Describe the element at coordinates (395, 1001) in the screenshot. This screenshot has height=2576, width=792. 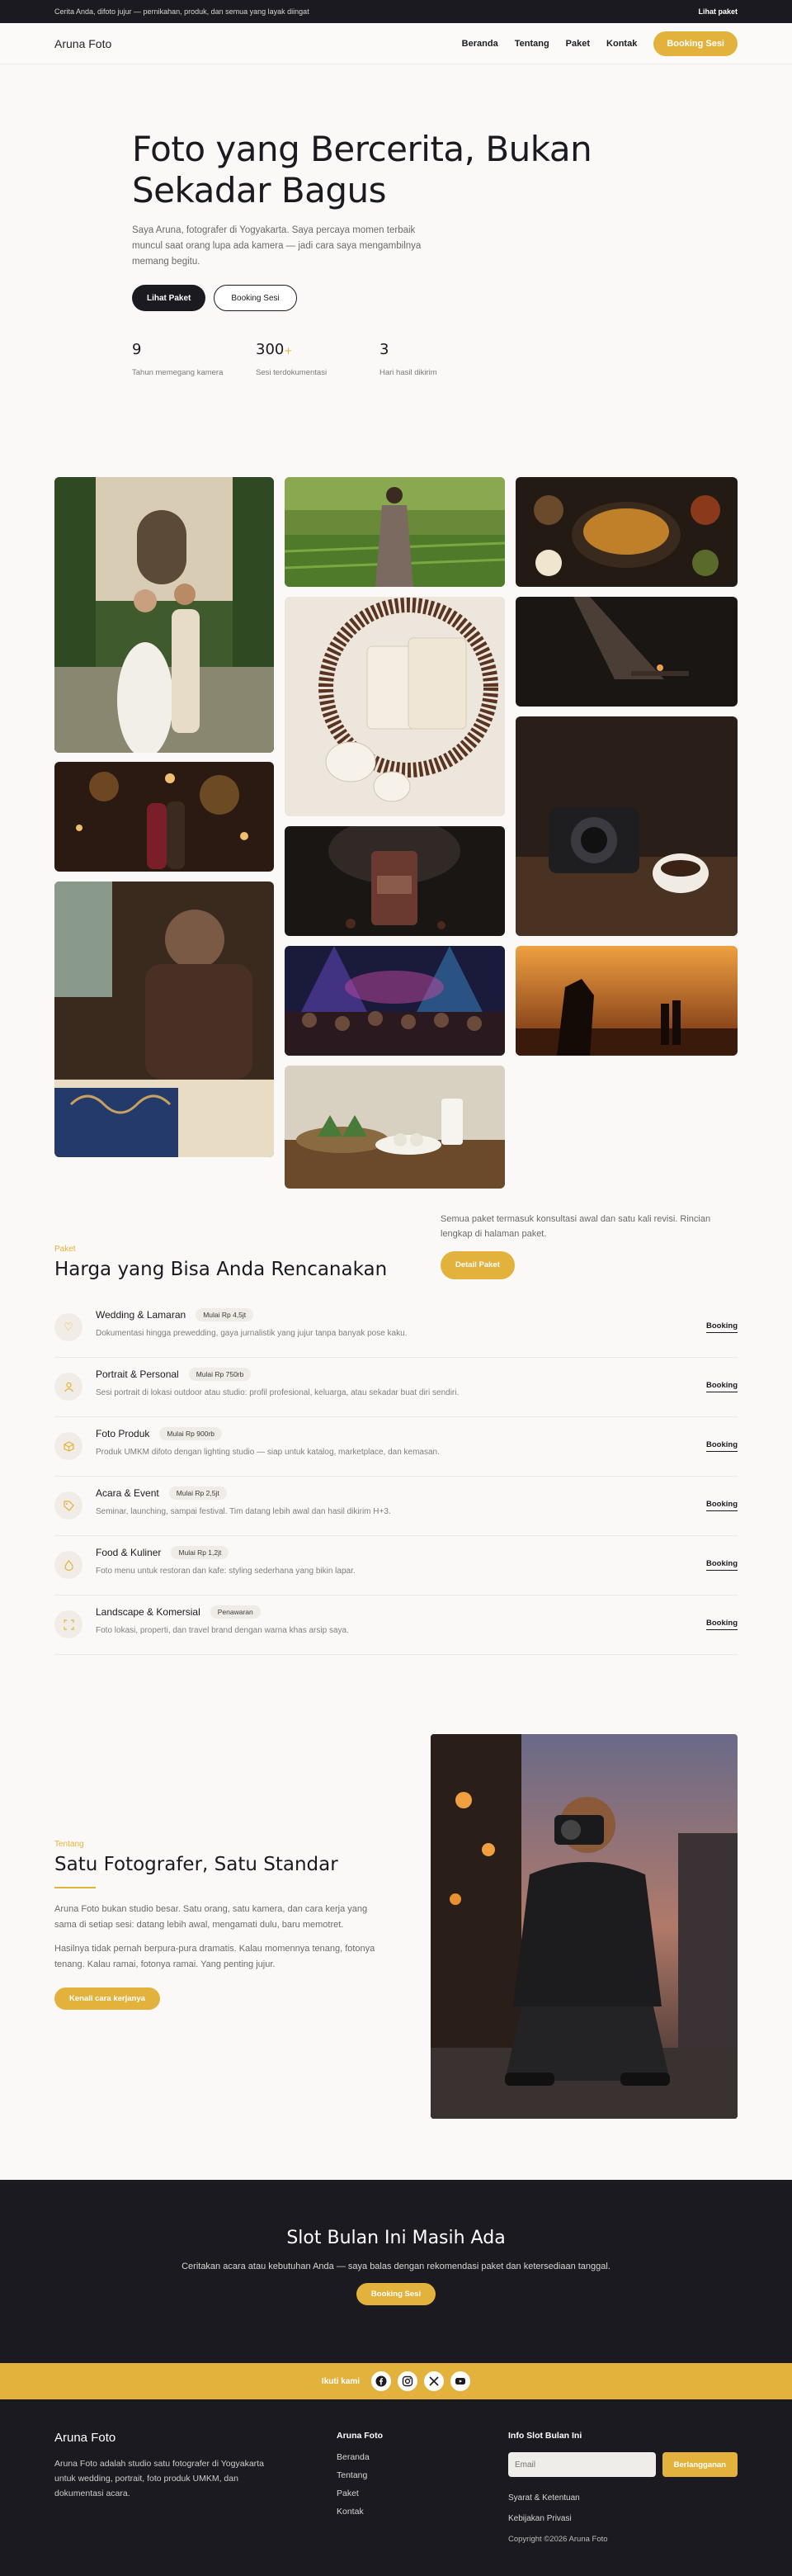
I see `concert-crowd-photo` at that location.